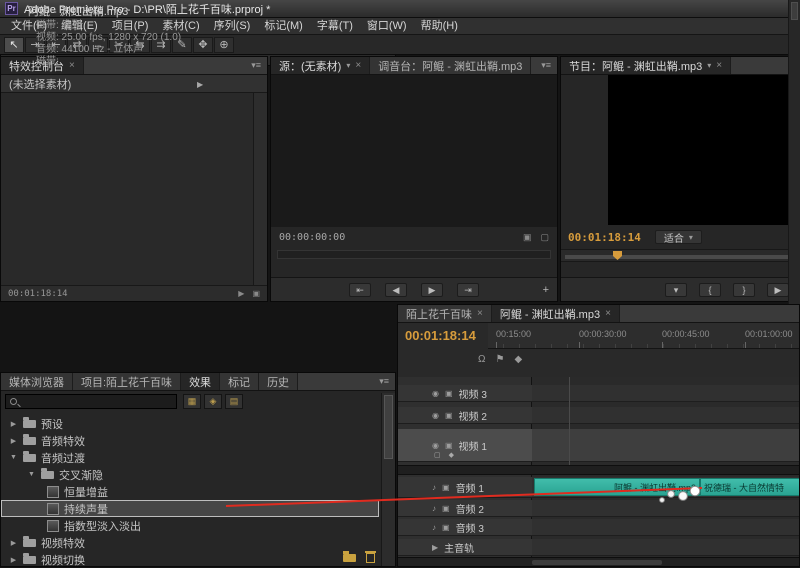 Image resolution: width=800 pixels, height=568 pixels. Describe the element at coordinates (465, 527) in the screenshot. I see `track-header: ♪ ▣ 音频 3` at that location.